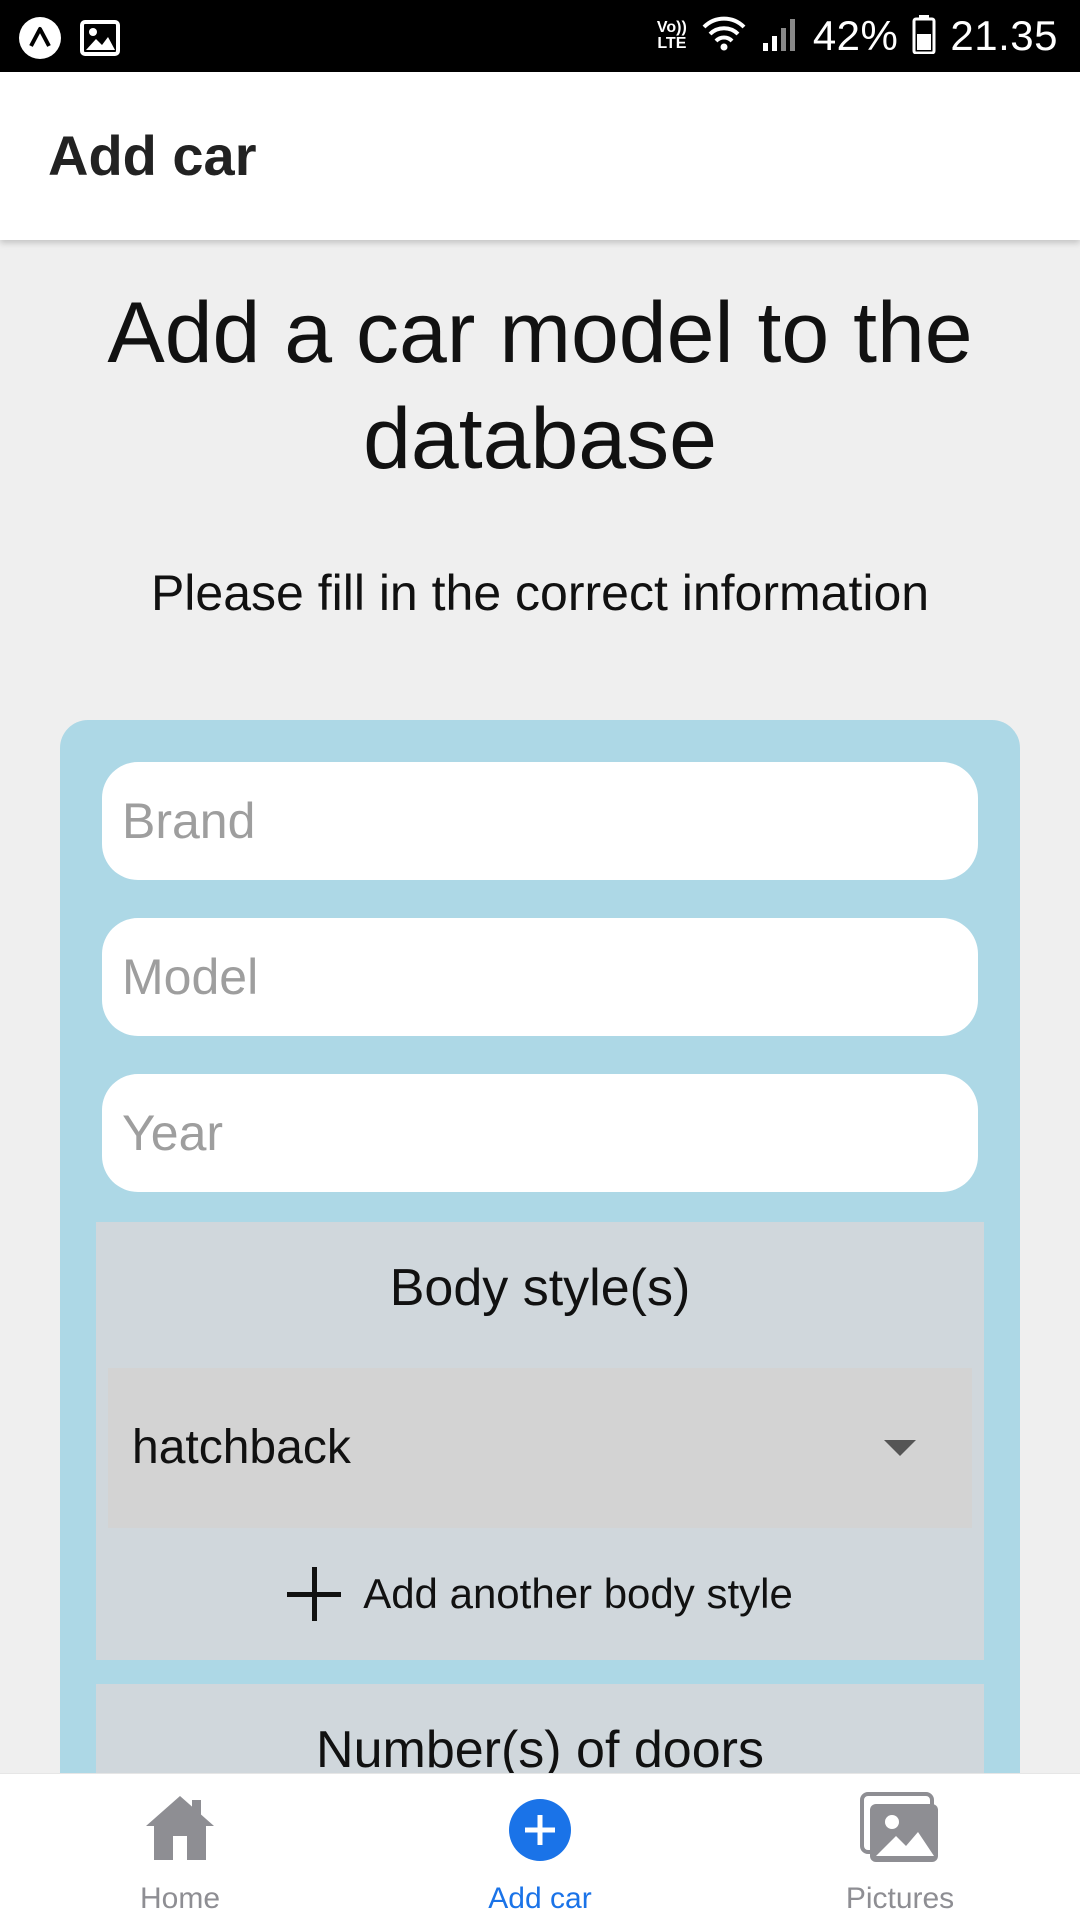 This screenshot has height=1921, width=1080. Describe the element at coordinates (69, 40) in the screenshot. I see `status-bar-left` at that location.